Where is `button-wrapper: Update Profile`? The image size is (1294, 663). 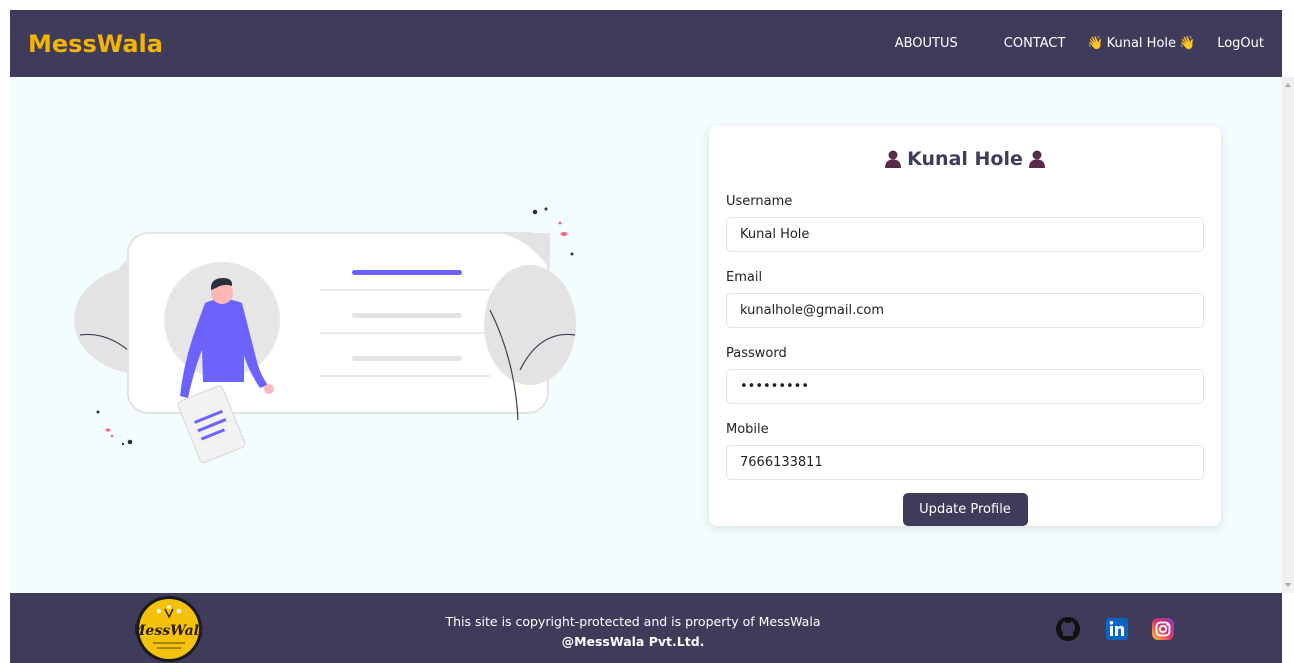 button-wrapper: Update Profile is located at coordinates (965, 509).